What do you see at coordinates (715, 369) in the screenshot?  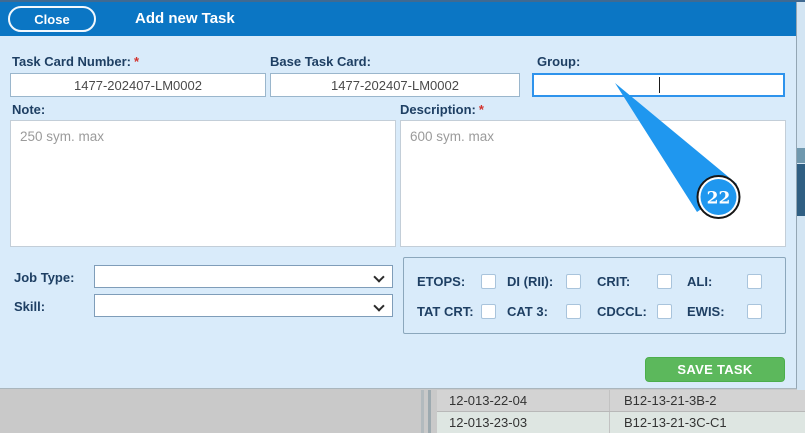 I see `save-task-button: SAVE TASK` at bounding box center [715, 369].